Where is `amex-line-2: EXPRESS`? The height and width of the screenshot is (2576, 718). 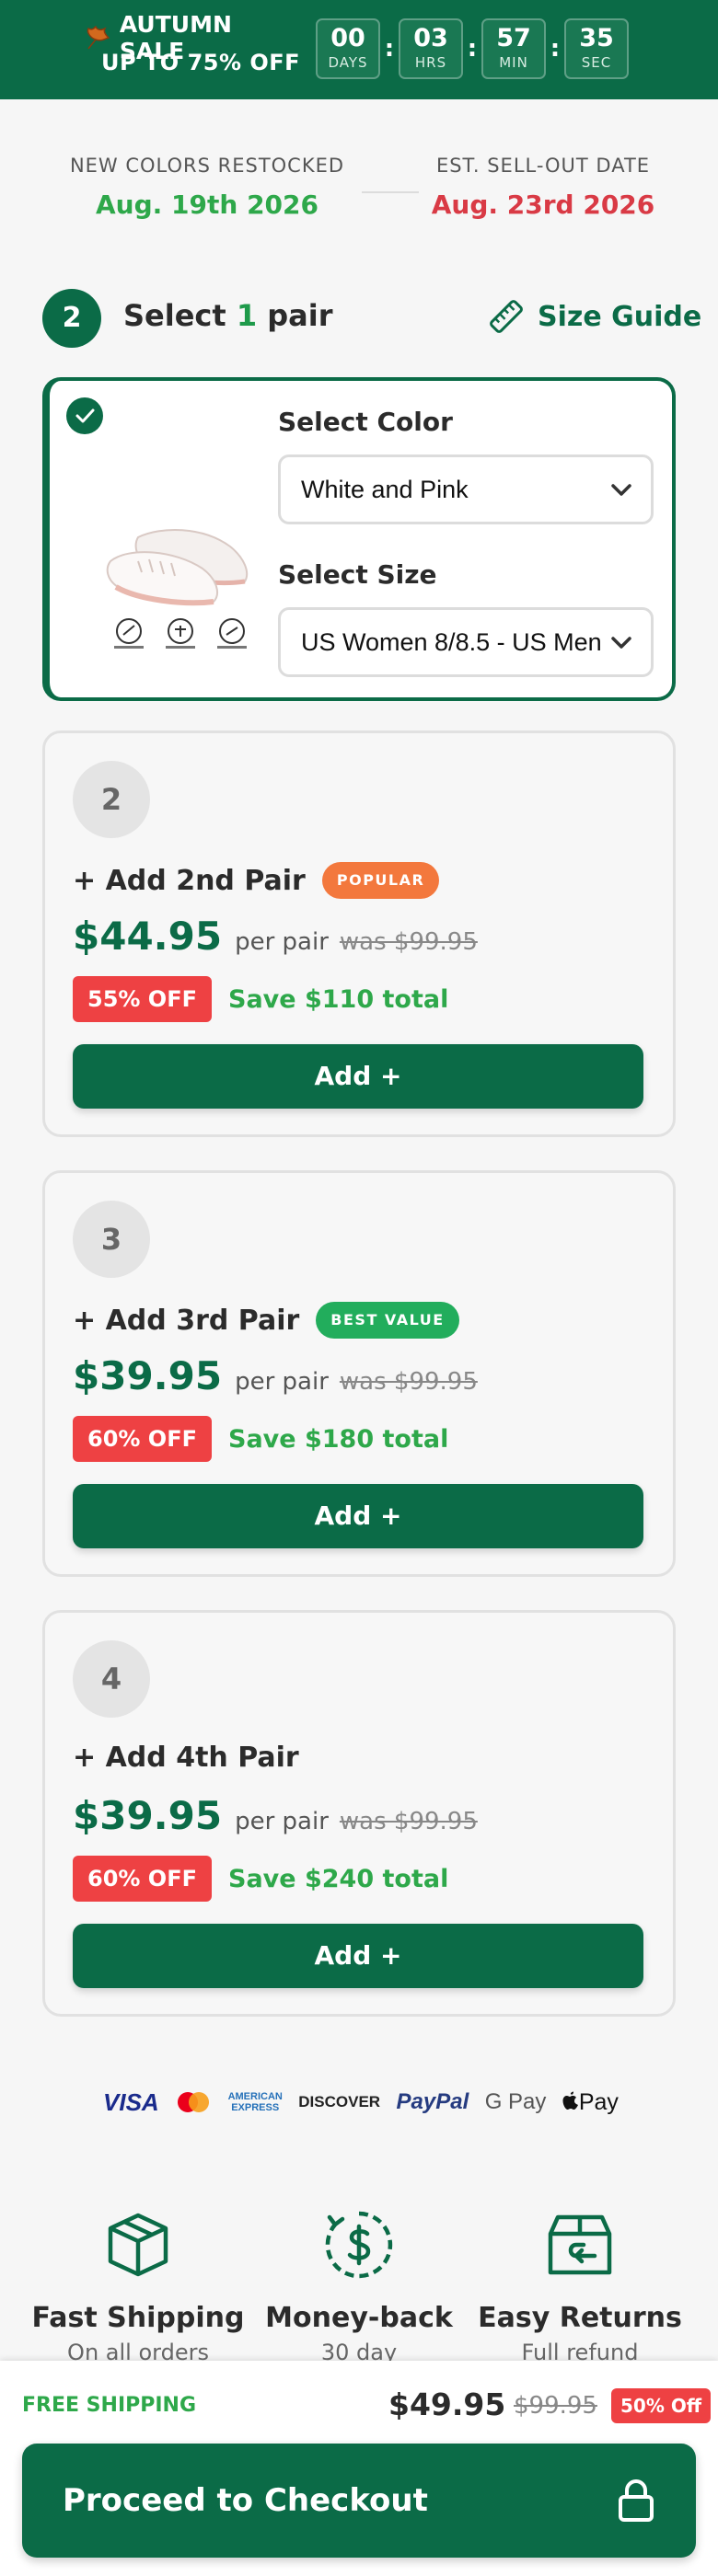
amex-line-2: EXPRESS is located at coordinates (255, 2107).